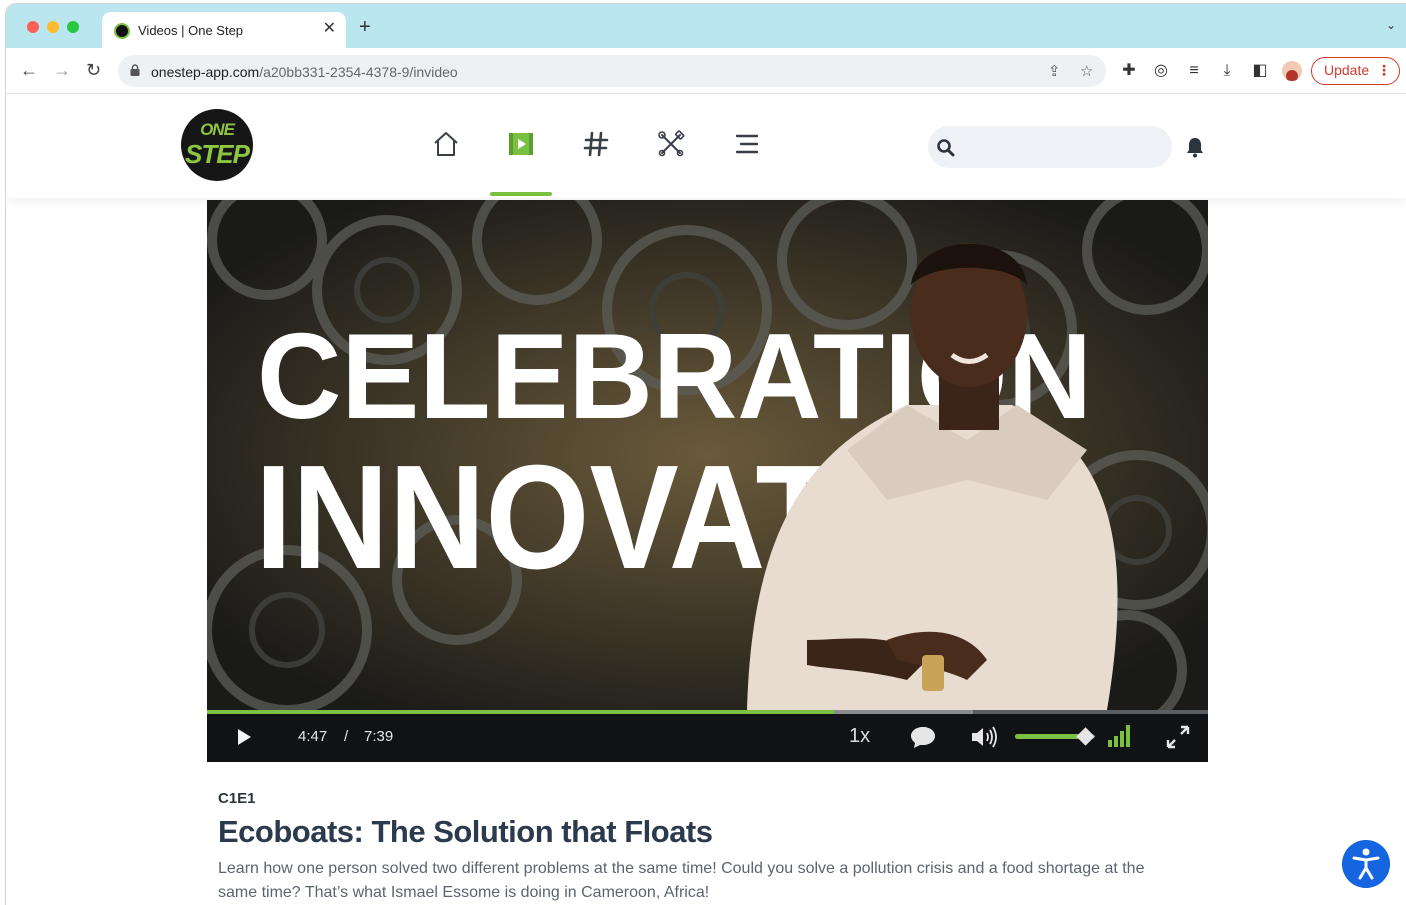 The height and width of the screenshot is (905, 1406). I want to click on nav-hashtags, so click(596, 144).